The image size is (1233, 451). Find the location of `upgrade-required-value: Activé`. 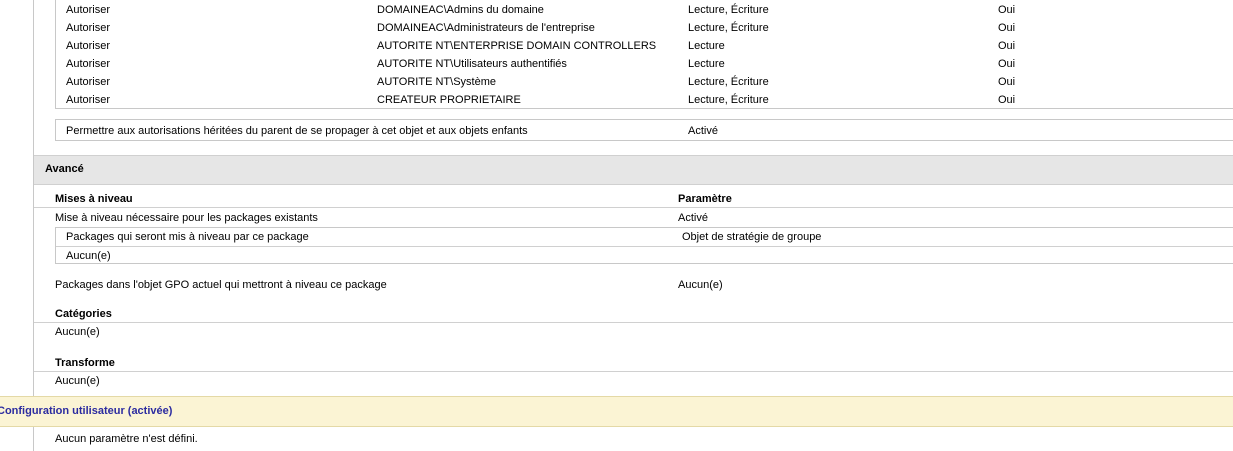

upgrade-required-value: Activé is located at coordinates (693, 218).